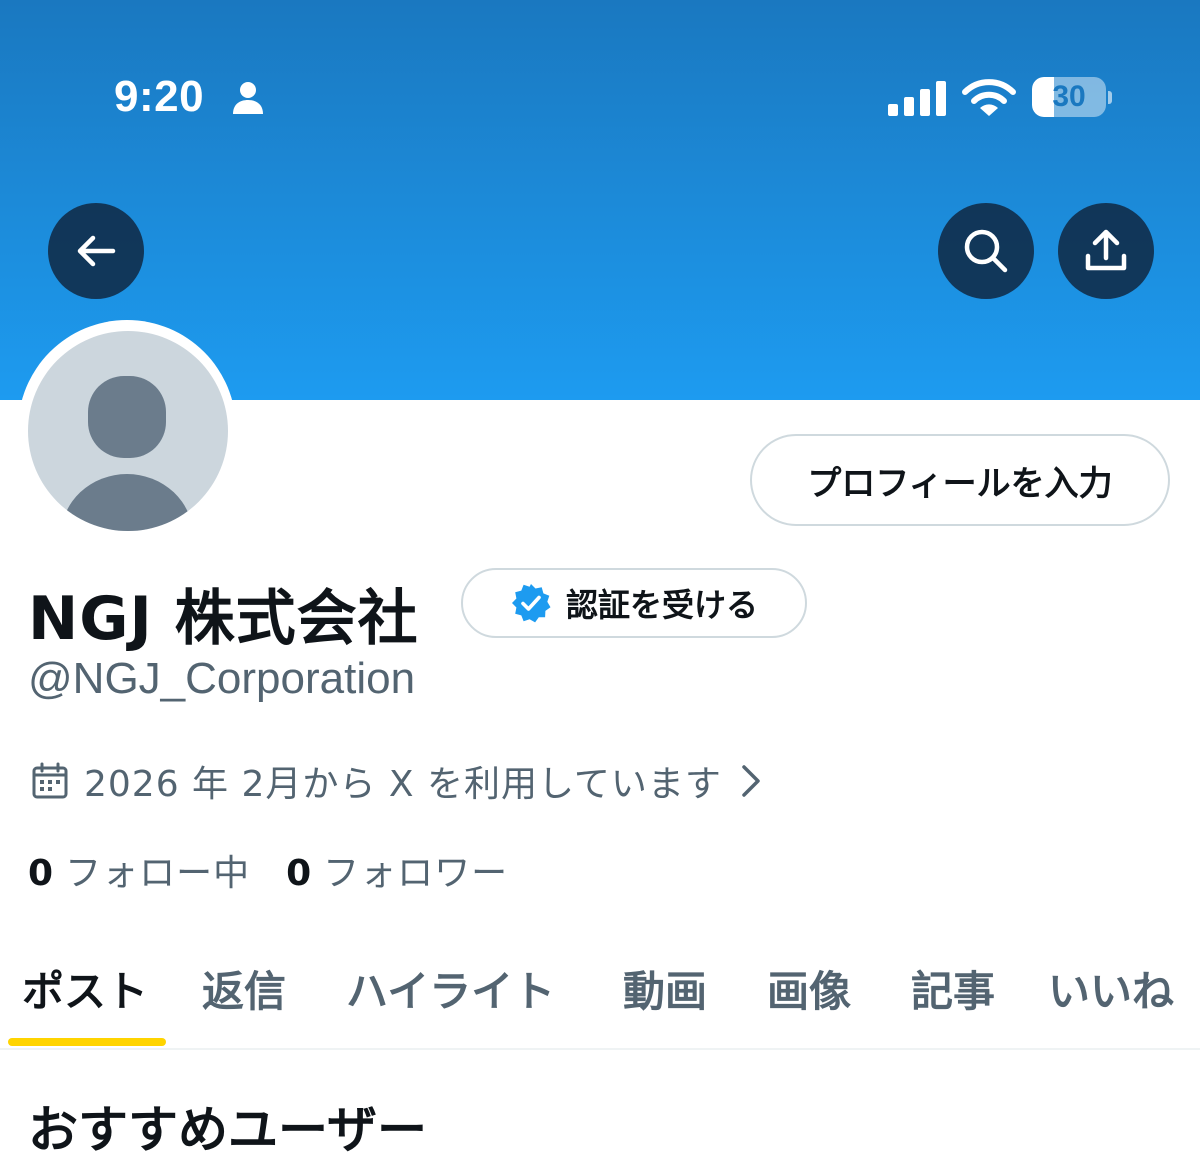 Image resolution: width=1200 pixels, height=1162 pixels. I want to click on chevron-right-icon, so click(751, 781).